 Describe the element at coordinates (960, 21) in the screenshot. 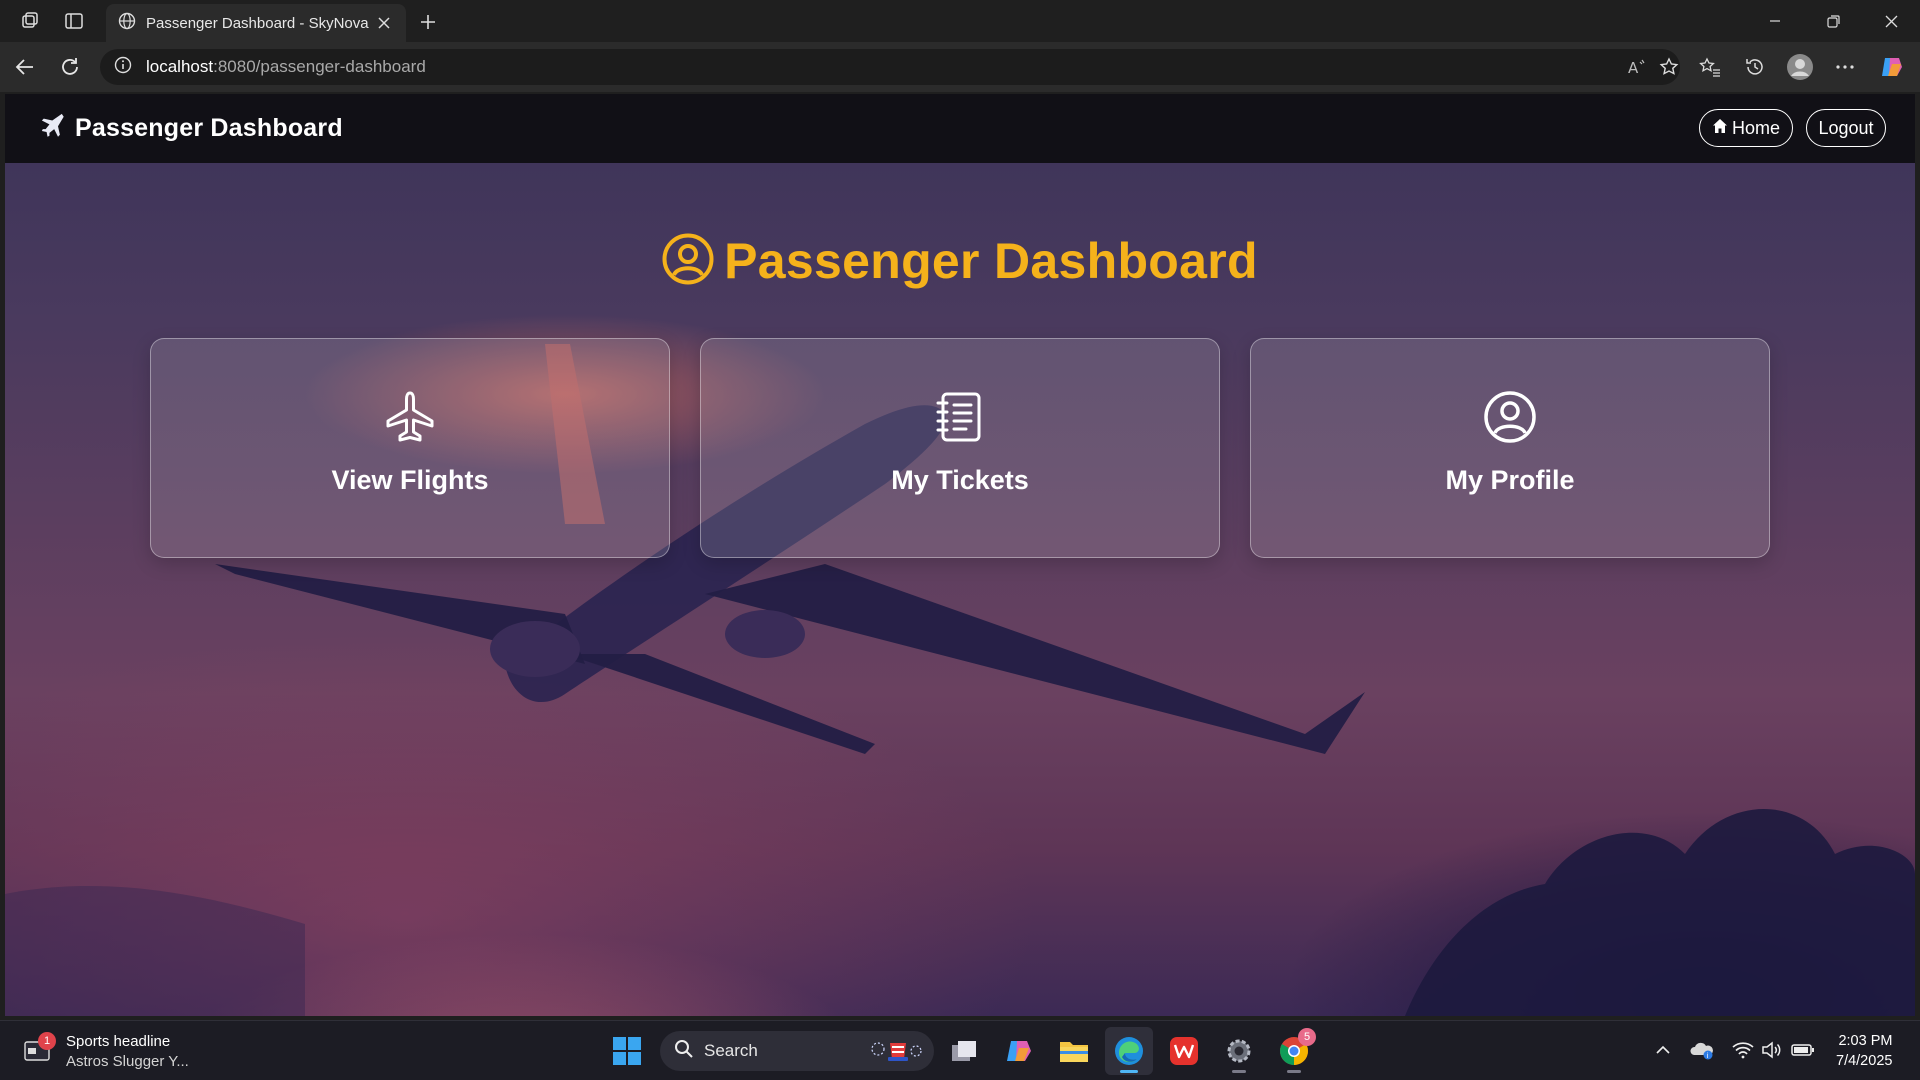

I see `browser-titlebar: Passenger Dashboard - SkyNova` at that location.